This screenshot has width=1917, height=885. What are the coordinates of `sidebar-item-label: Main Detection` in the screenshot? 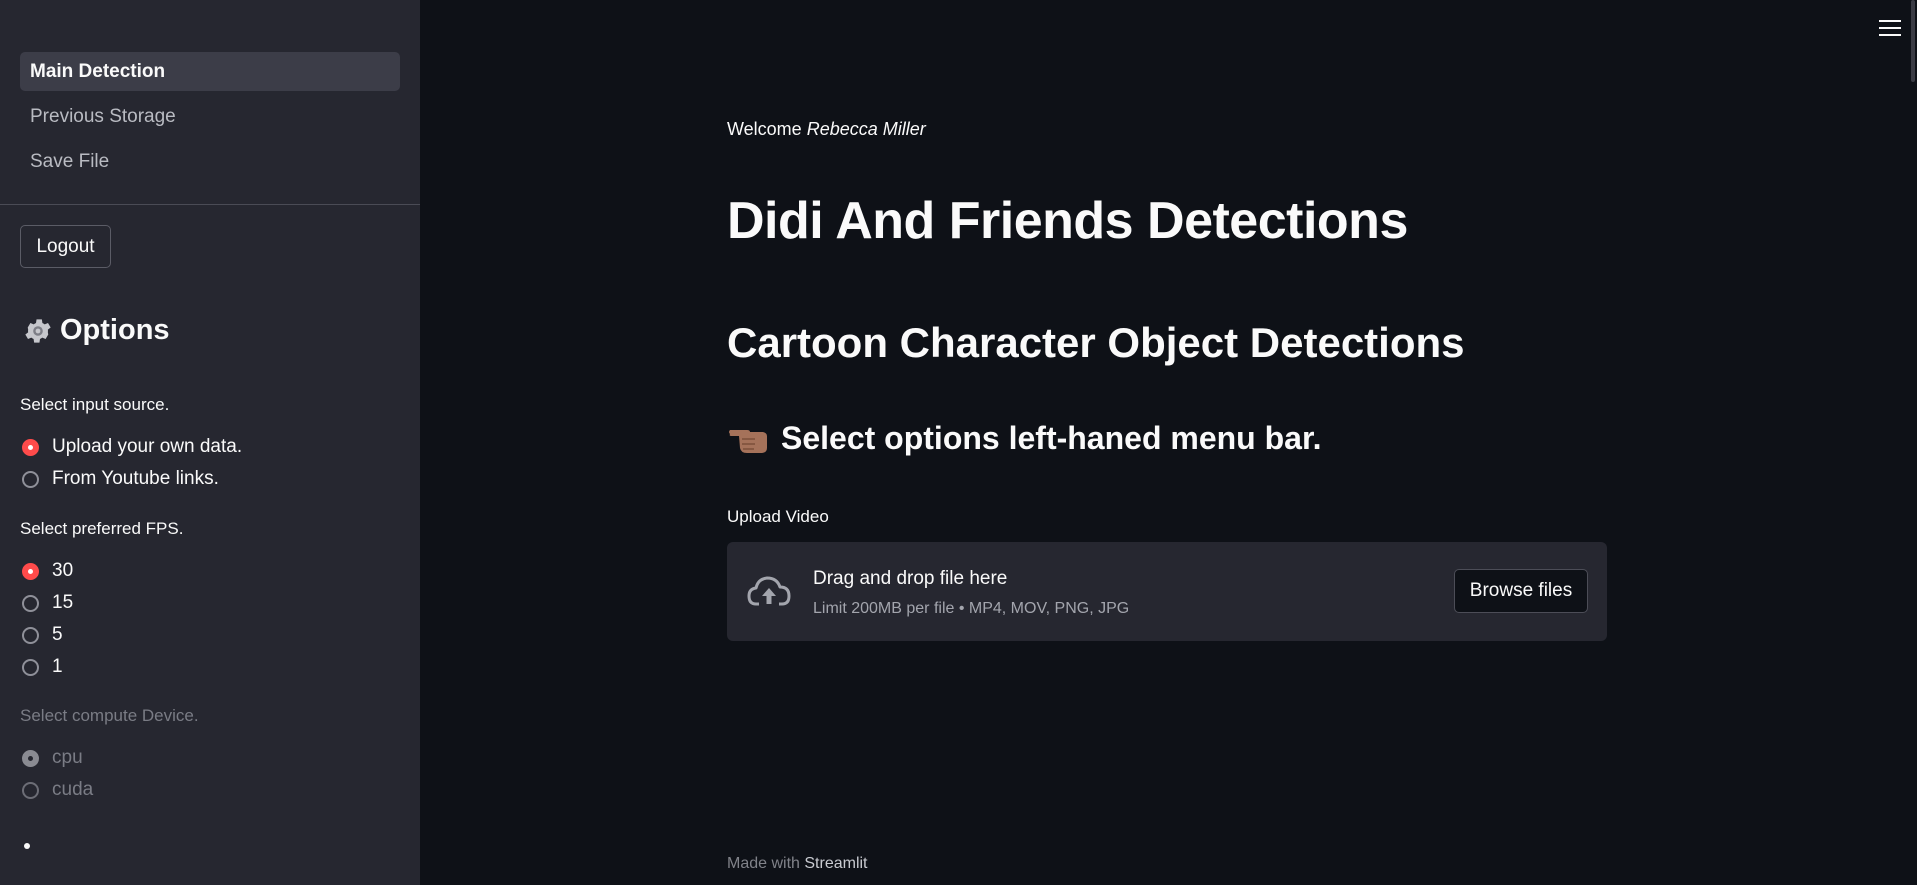 It's located at (98, 71).